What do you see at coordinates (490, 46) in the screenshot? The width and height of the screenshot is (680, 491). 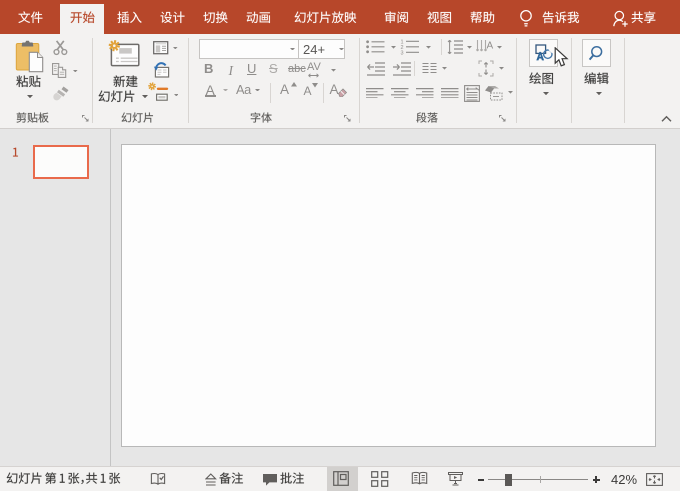 I see `svg-text: A` at bounding box center [490, 46].